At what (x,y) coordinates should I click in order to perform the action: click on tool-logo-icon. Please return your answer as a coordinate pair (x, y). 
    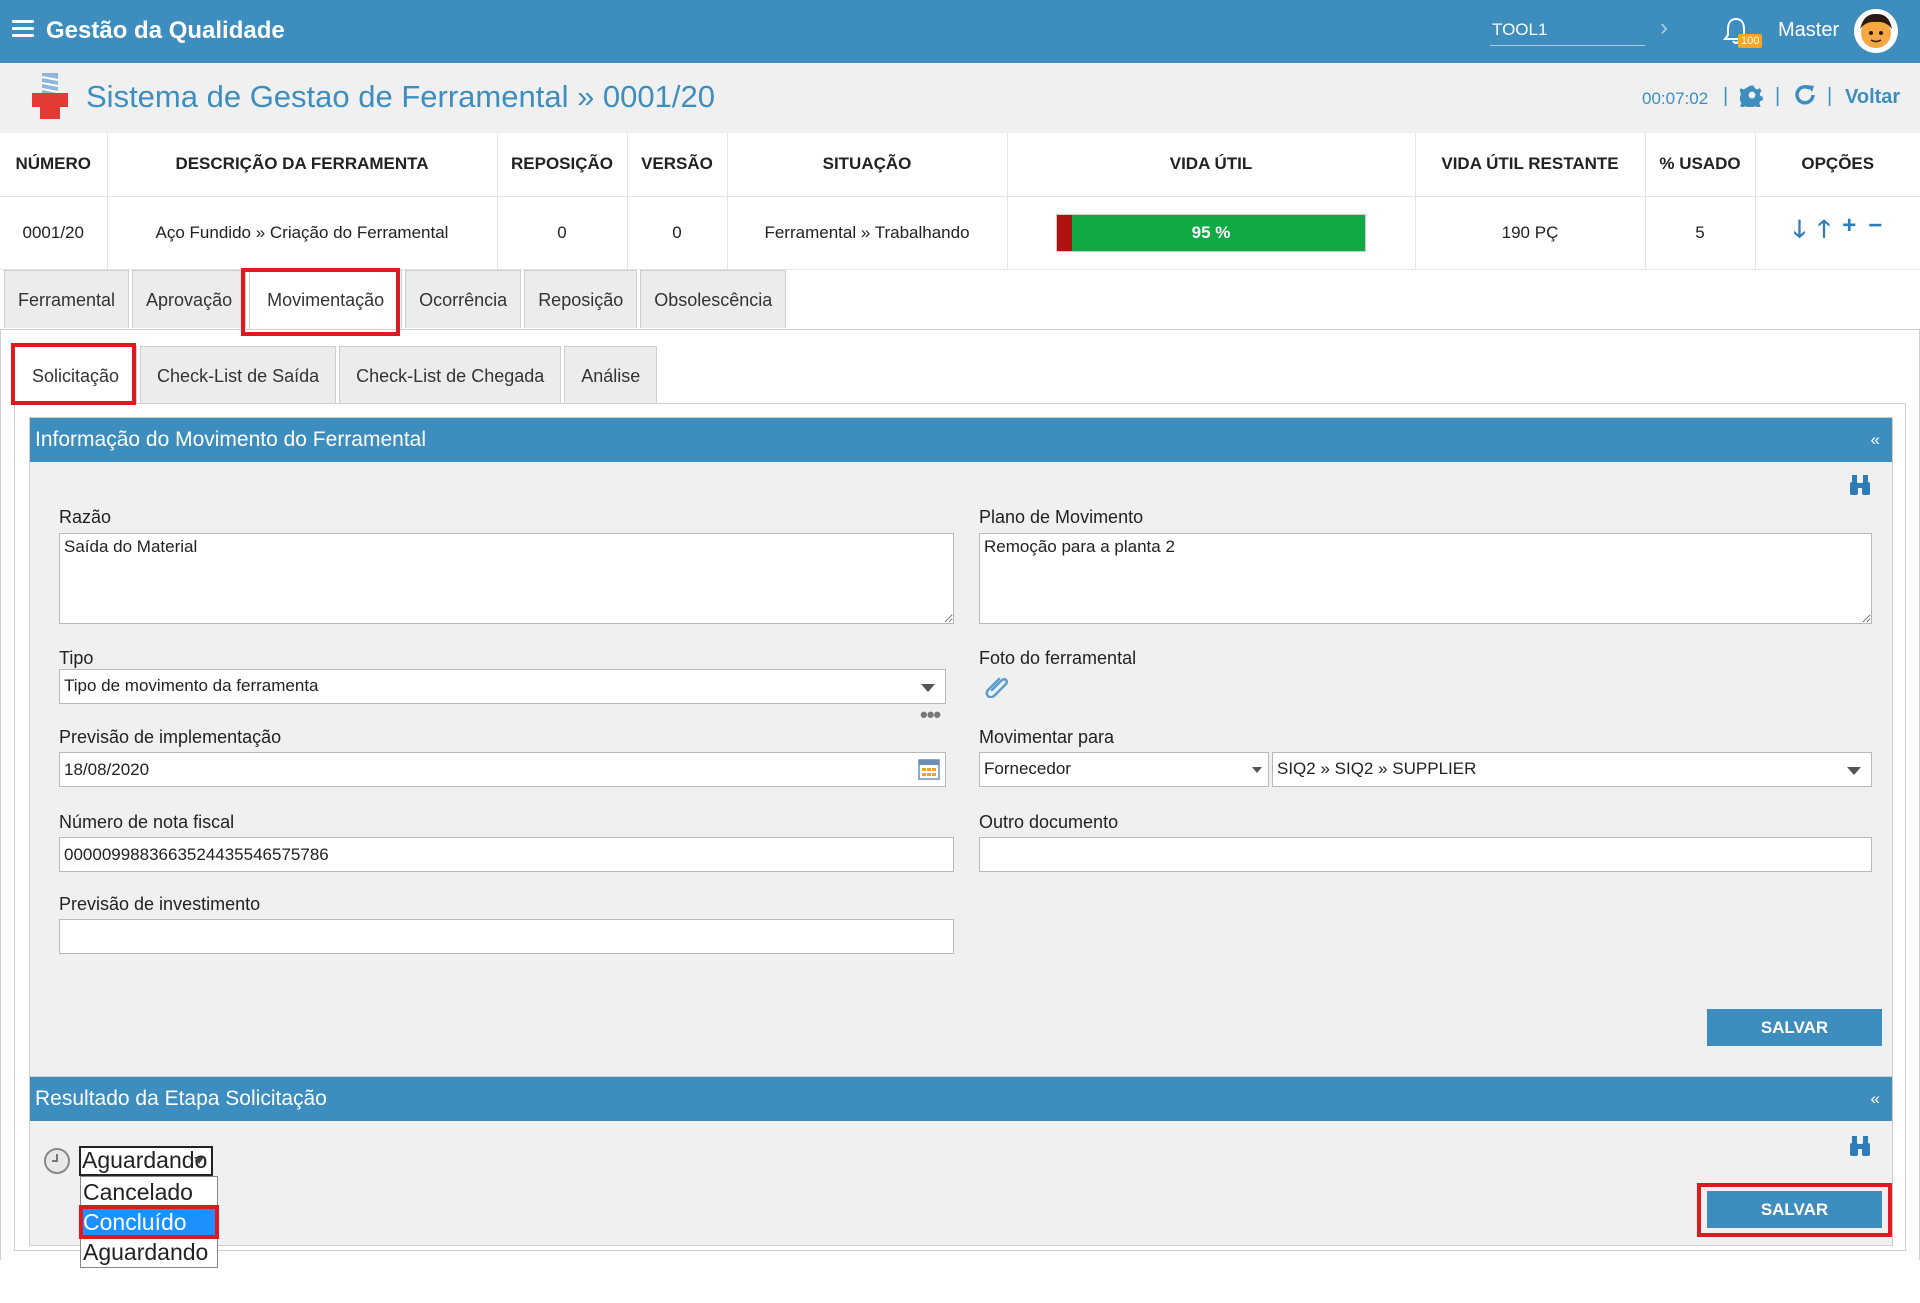
    Looking at the image, I should click on (50, 96).